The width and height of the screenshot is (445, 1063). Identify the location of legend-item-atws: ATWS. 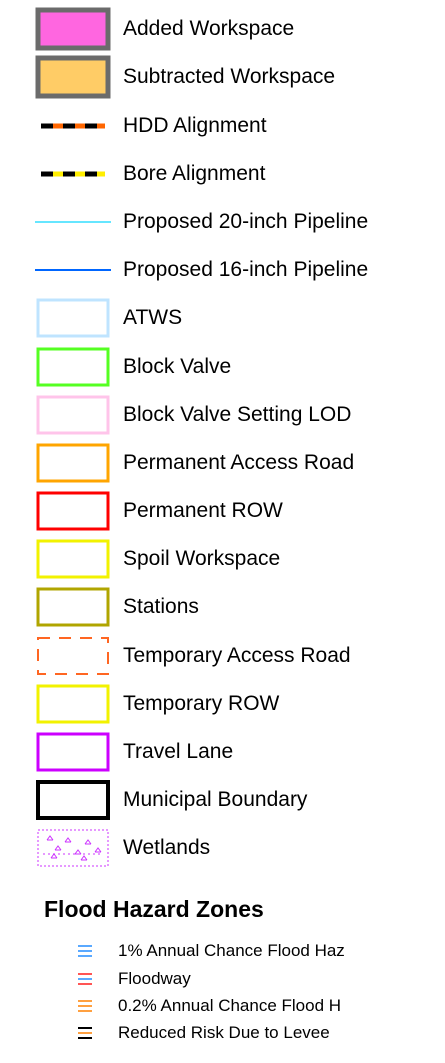
(222, 318).